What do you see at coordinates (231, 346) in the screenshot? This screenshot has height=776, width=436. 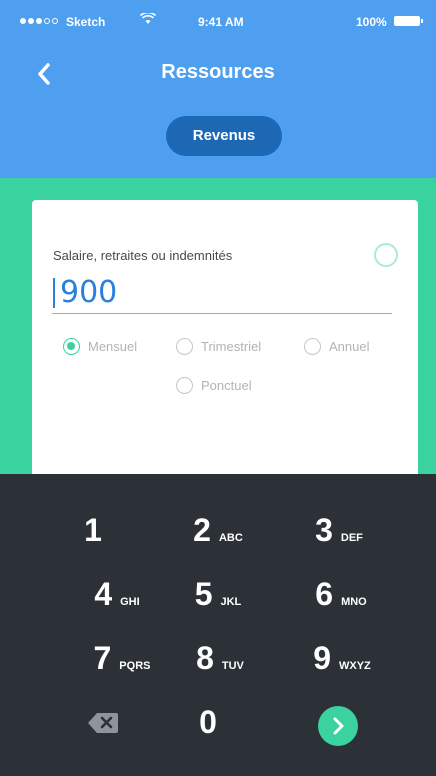 I see `radio-label: Trimestriel` at bounding box center [231, 346].